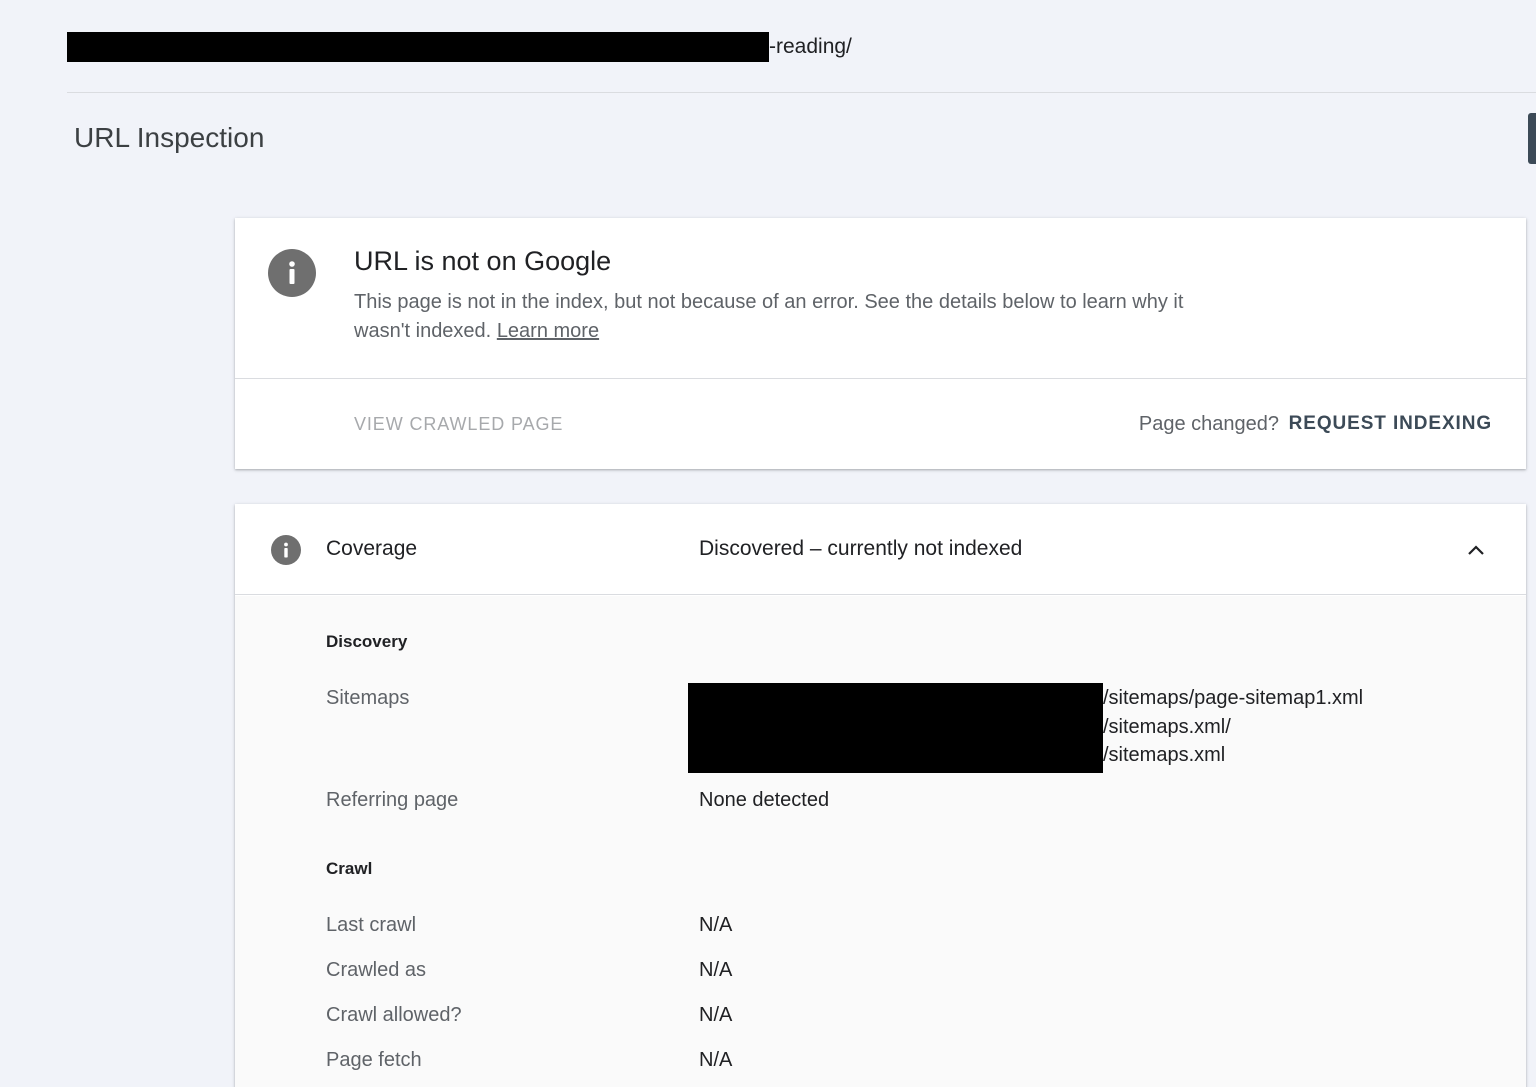 This screenshot has width=1536, height=1087. I want to click on last-crawl-label: Last crawl, so click(371, 925).